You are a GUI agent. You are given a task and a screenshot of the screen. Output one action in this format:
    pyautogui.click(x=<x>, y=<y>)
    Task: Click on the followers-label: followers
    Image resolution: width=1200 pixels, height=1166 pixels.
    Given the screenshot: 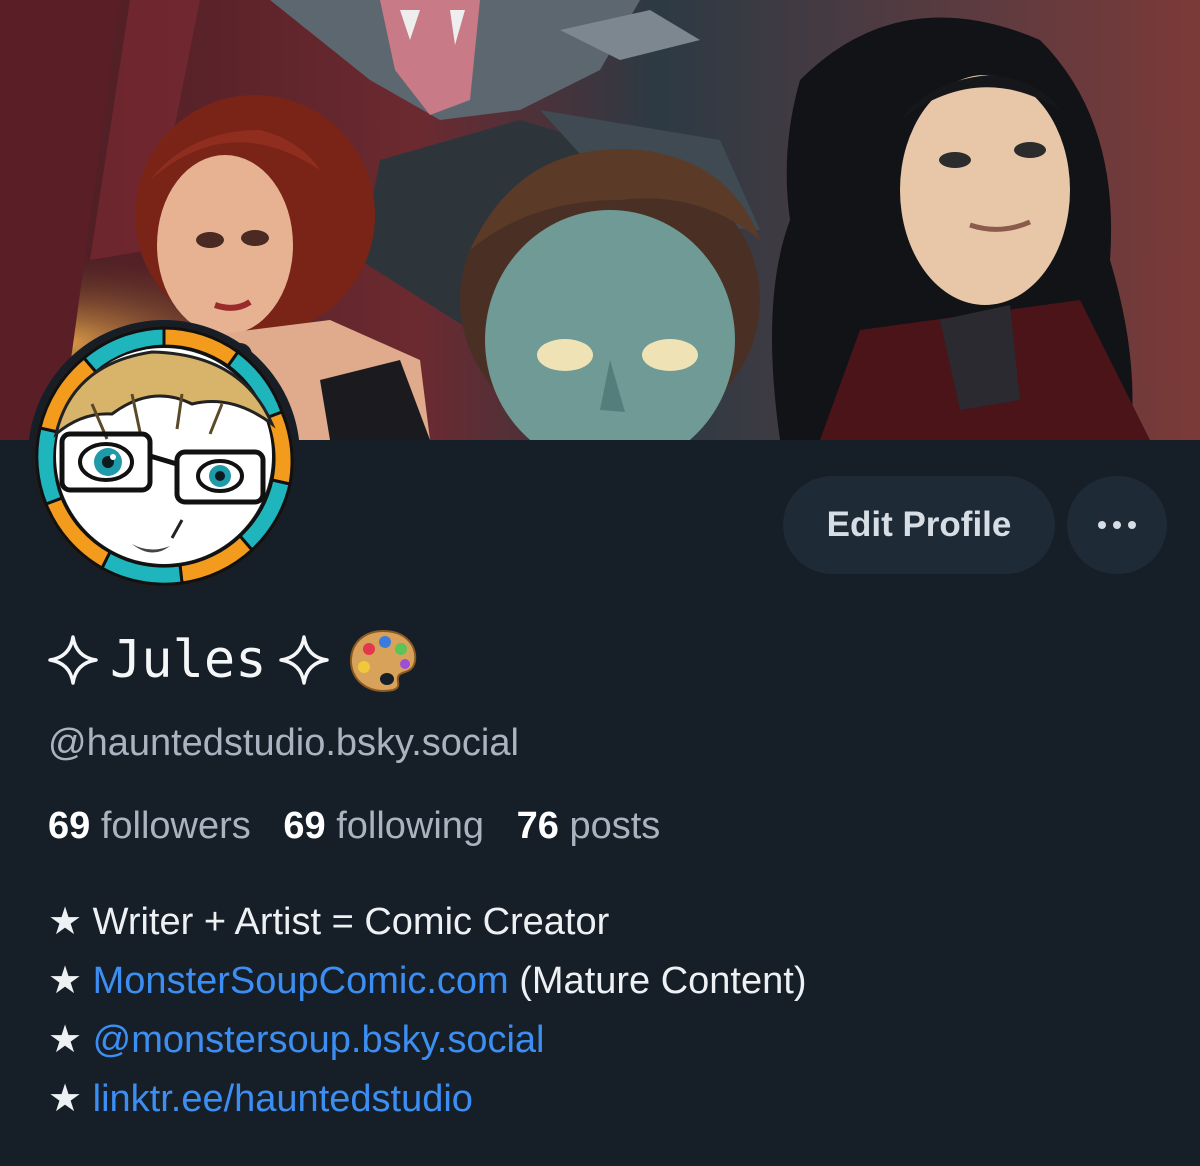 What is the action you would take?
    pyautogui.click(x=175, y=826)
    